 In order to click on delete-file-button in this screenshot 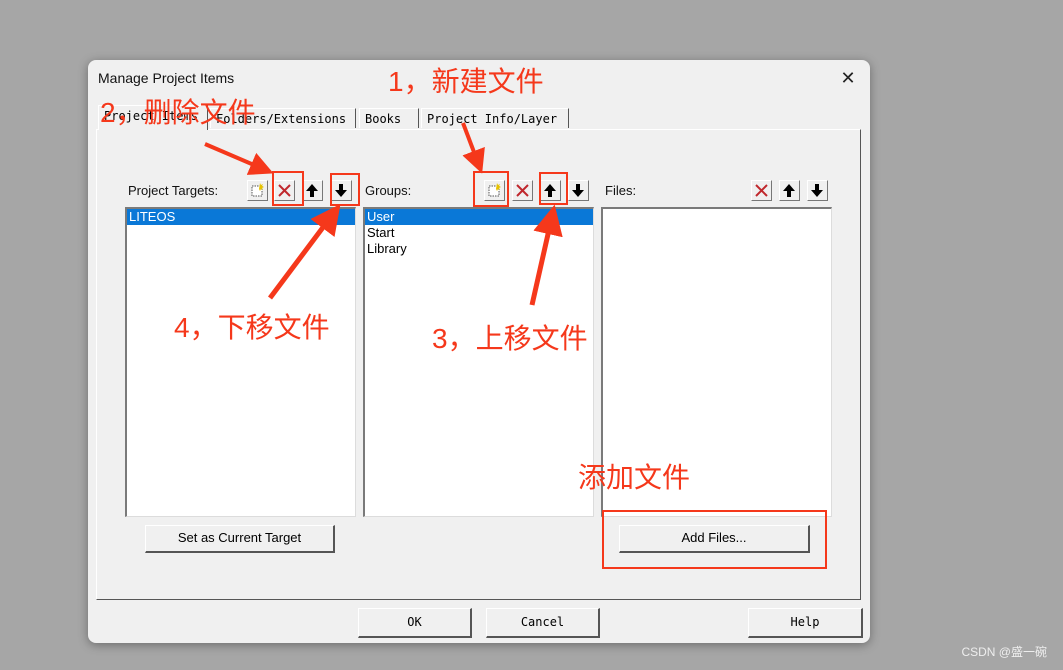, I will do `click(761, 190)`.